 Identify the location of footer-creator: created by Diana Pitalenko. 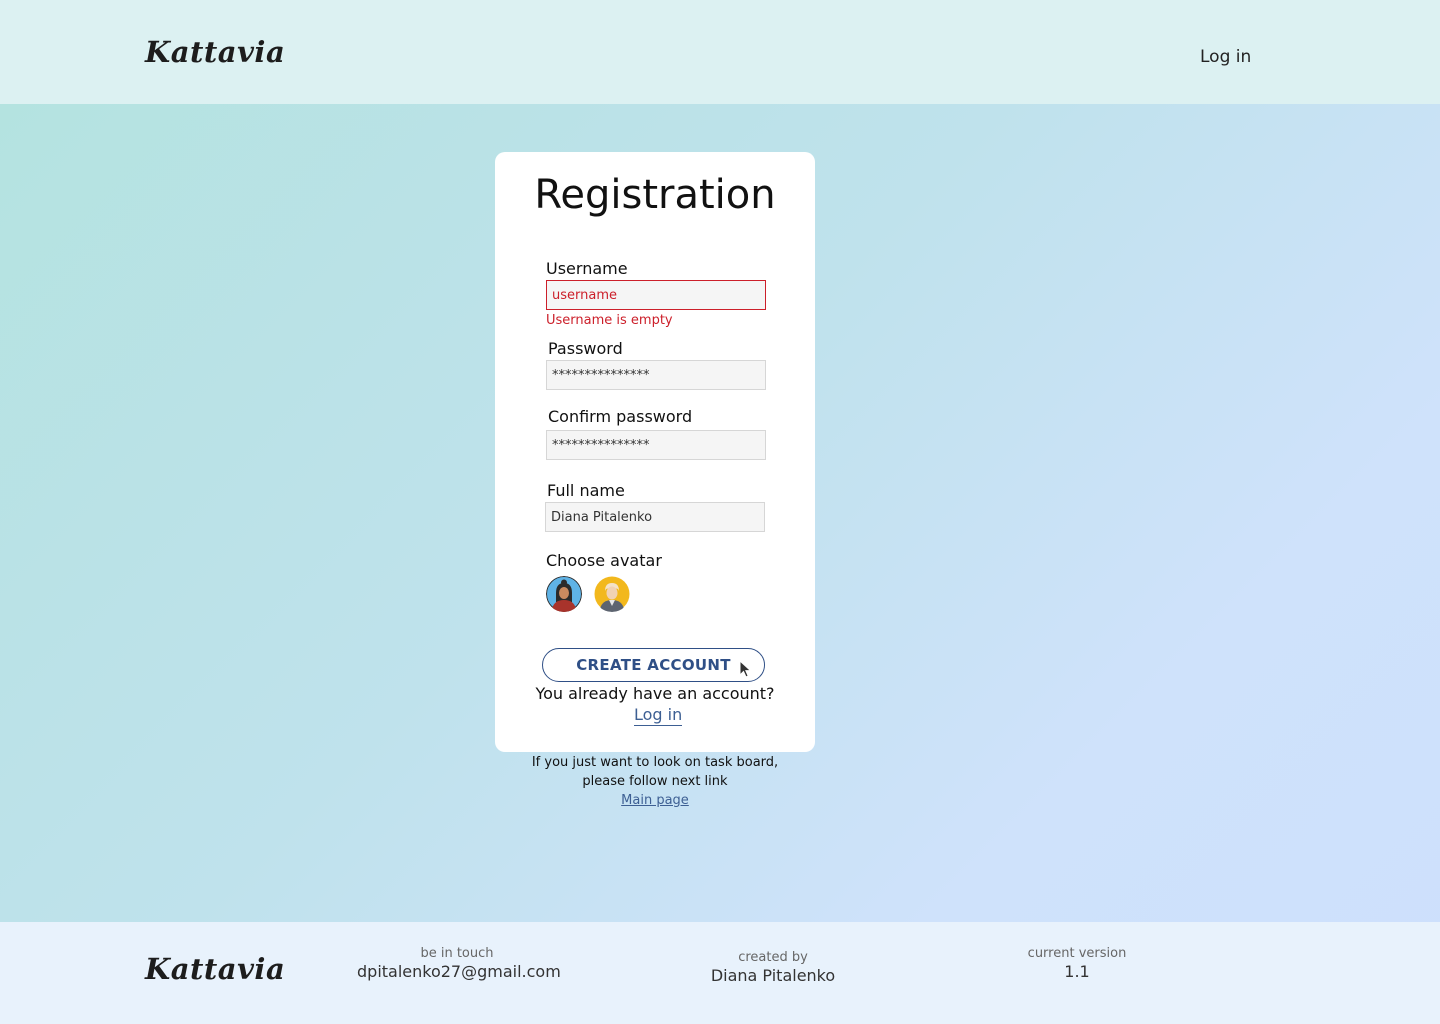
(773, 968).